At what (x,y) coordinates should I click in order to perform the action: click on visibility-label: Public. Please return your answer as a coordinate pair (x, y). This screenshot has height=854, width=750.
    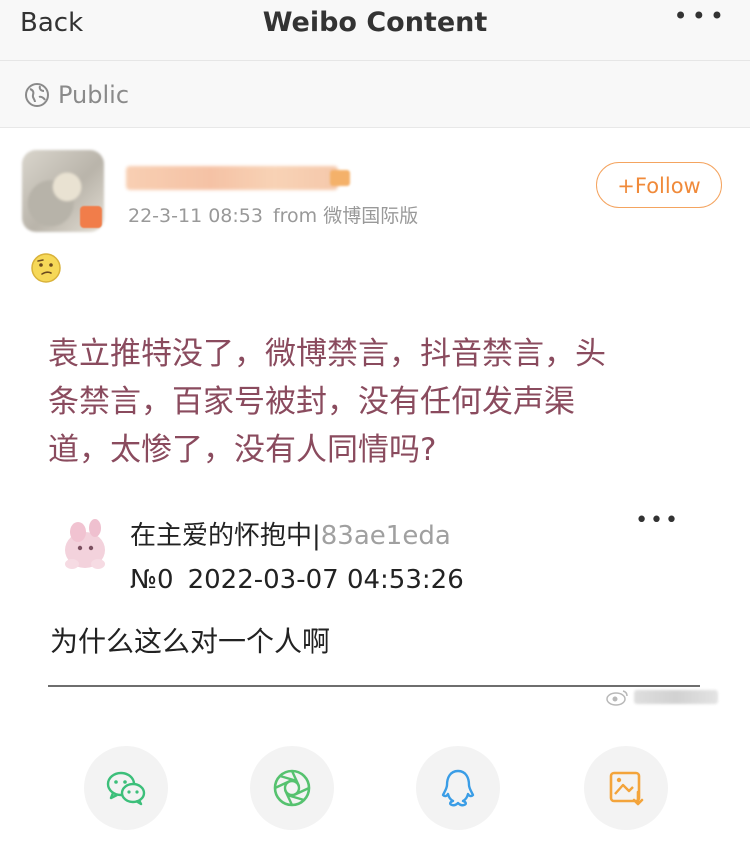
    Looking at the image, I should click on (94, 95).